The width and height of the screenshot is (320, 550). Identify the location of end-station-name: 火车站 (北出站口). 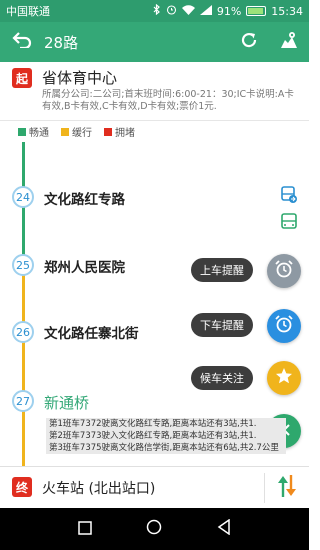
(99, 489).